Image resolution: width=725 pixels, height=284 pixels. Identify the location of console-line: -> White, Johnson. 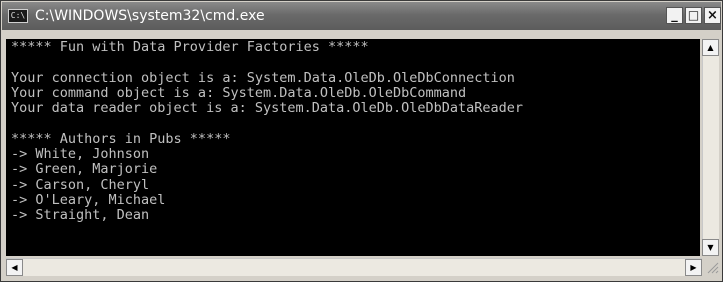
(80, 154).